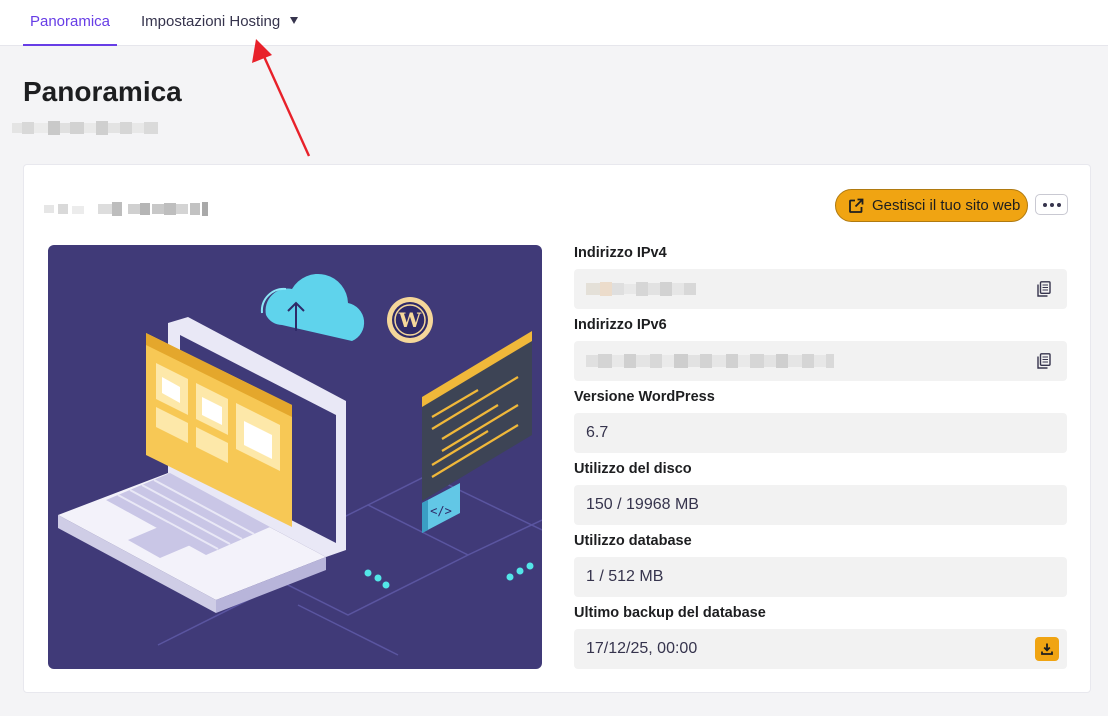  What do you see at coordinates (1051, 204) in the screenshot?
I see `more-options-button` at bounding box center [1051, 204].